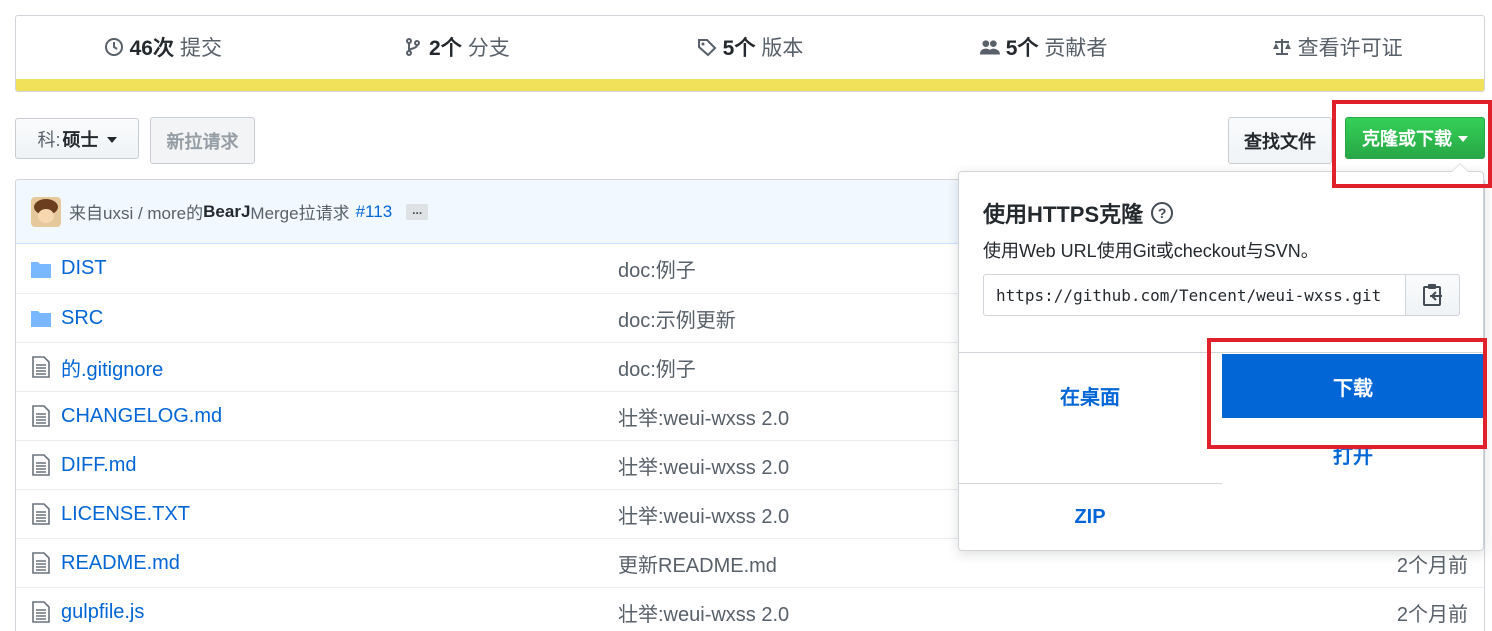 This screenshot has width=1492, height=631. Describe the element at coordinates (80, 139) in the screenshot. I see `branch-name: 硕士` at that location.